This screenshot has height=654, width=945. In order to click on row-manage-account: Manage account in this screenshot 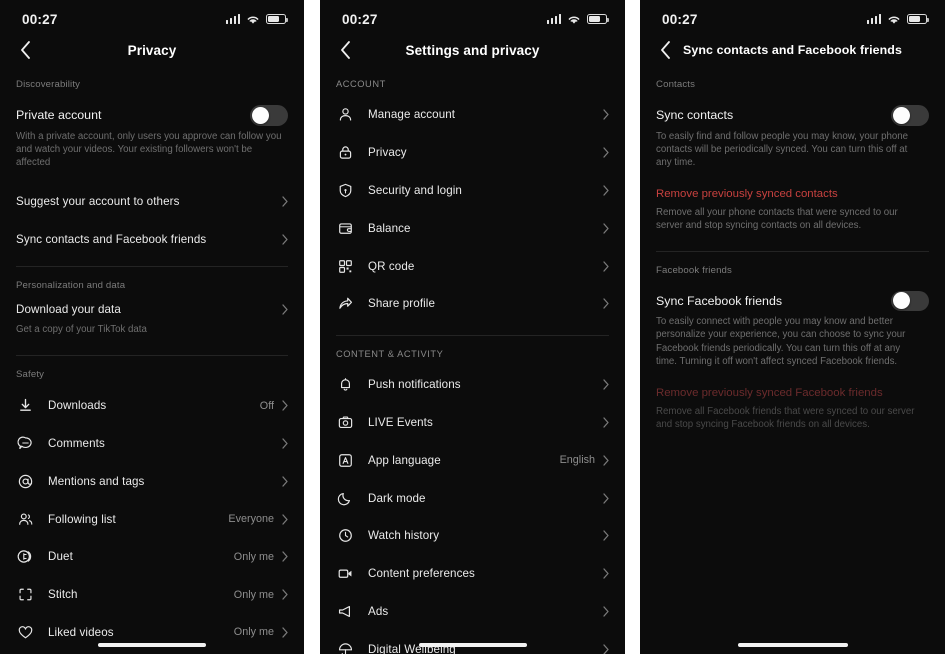, I will do `click(472, 115)`.